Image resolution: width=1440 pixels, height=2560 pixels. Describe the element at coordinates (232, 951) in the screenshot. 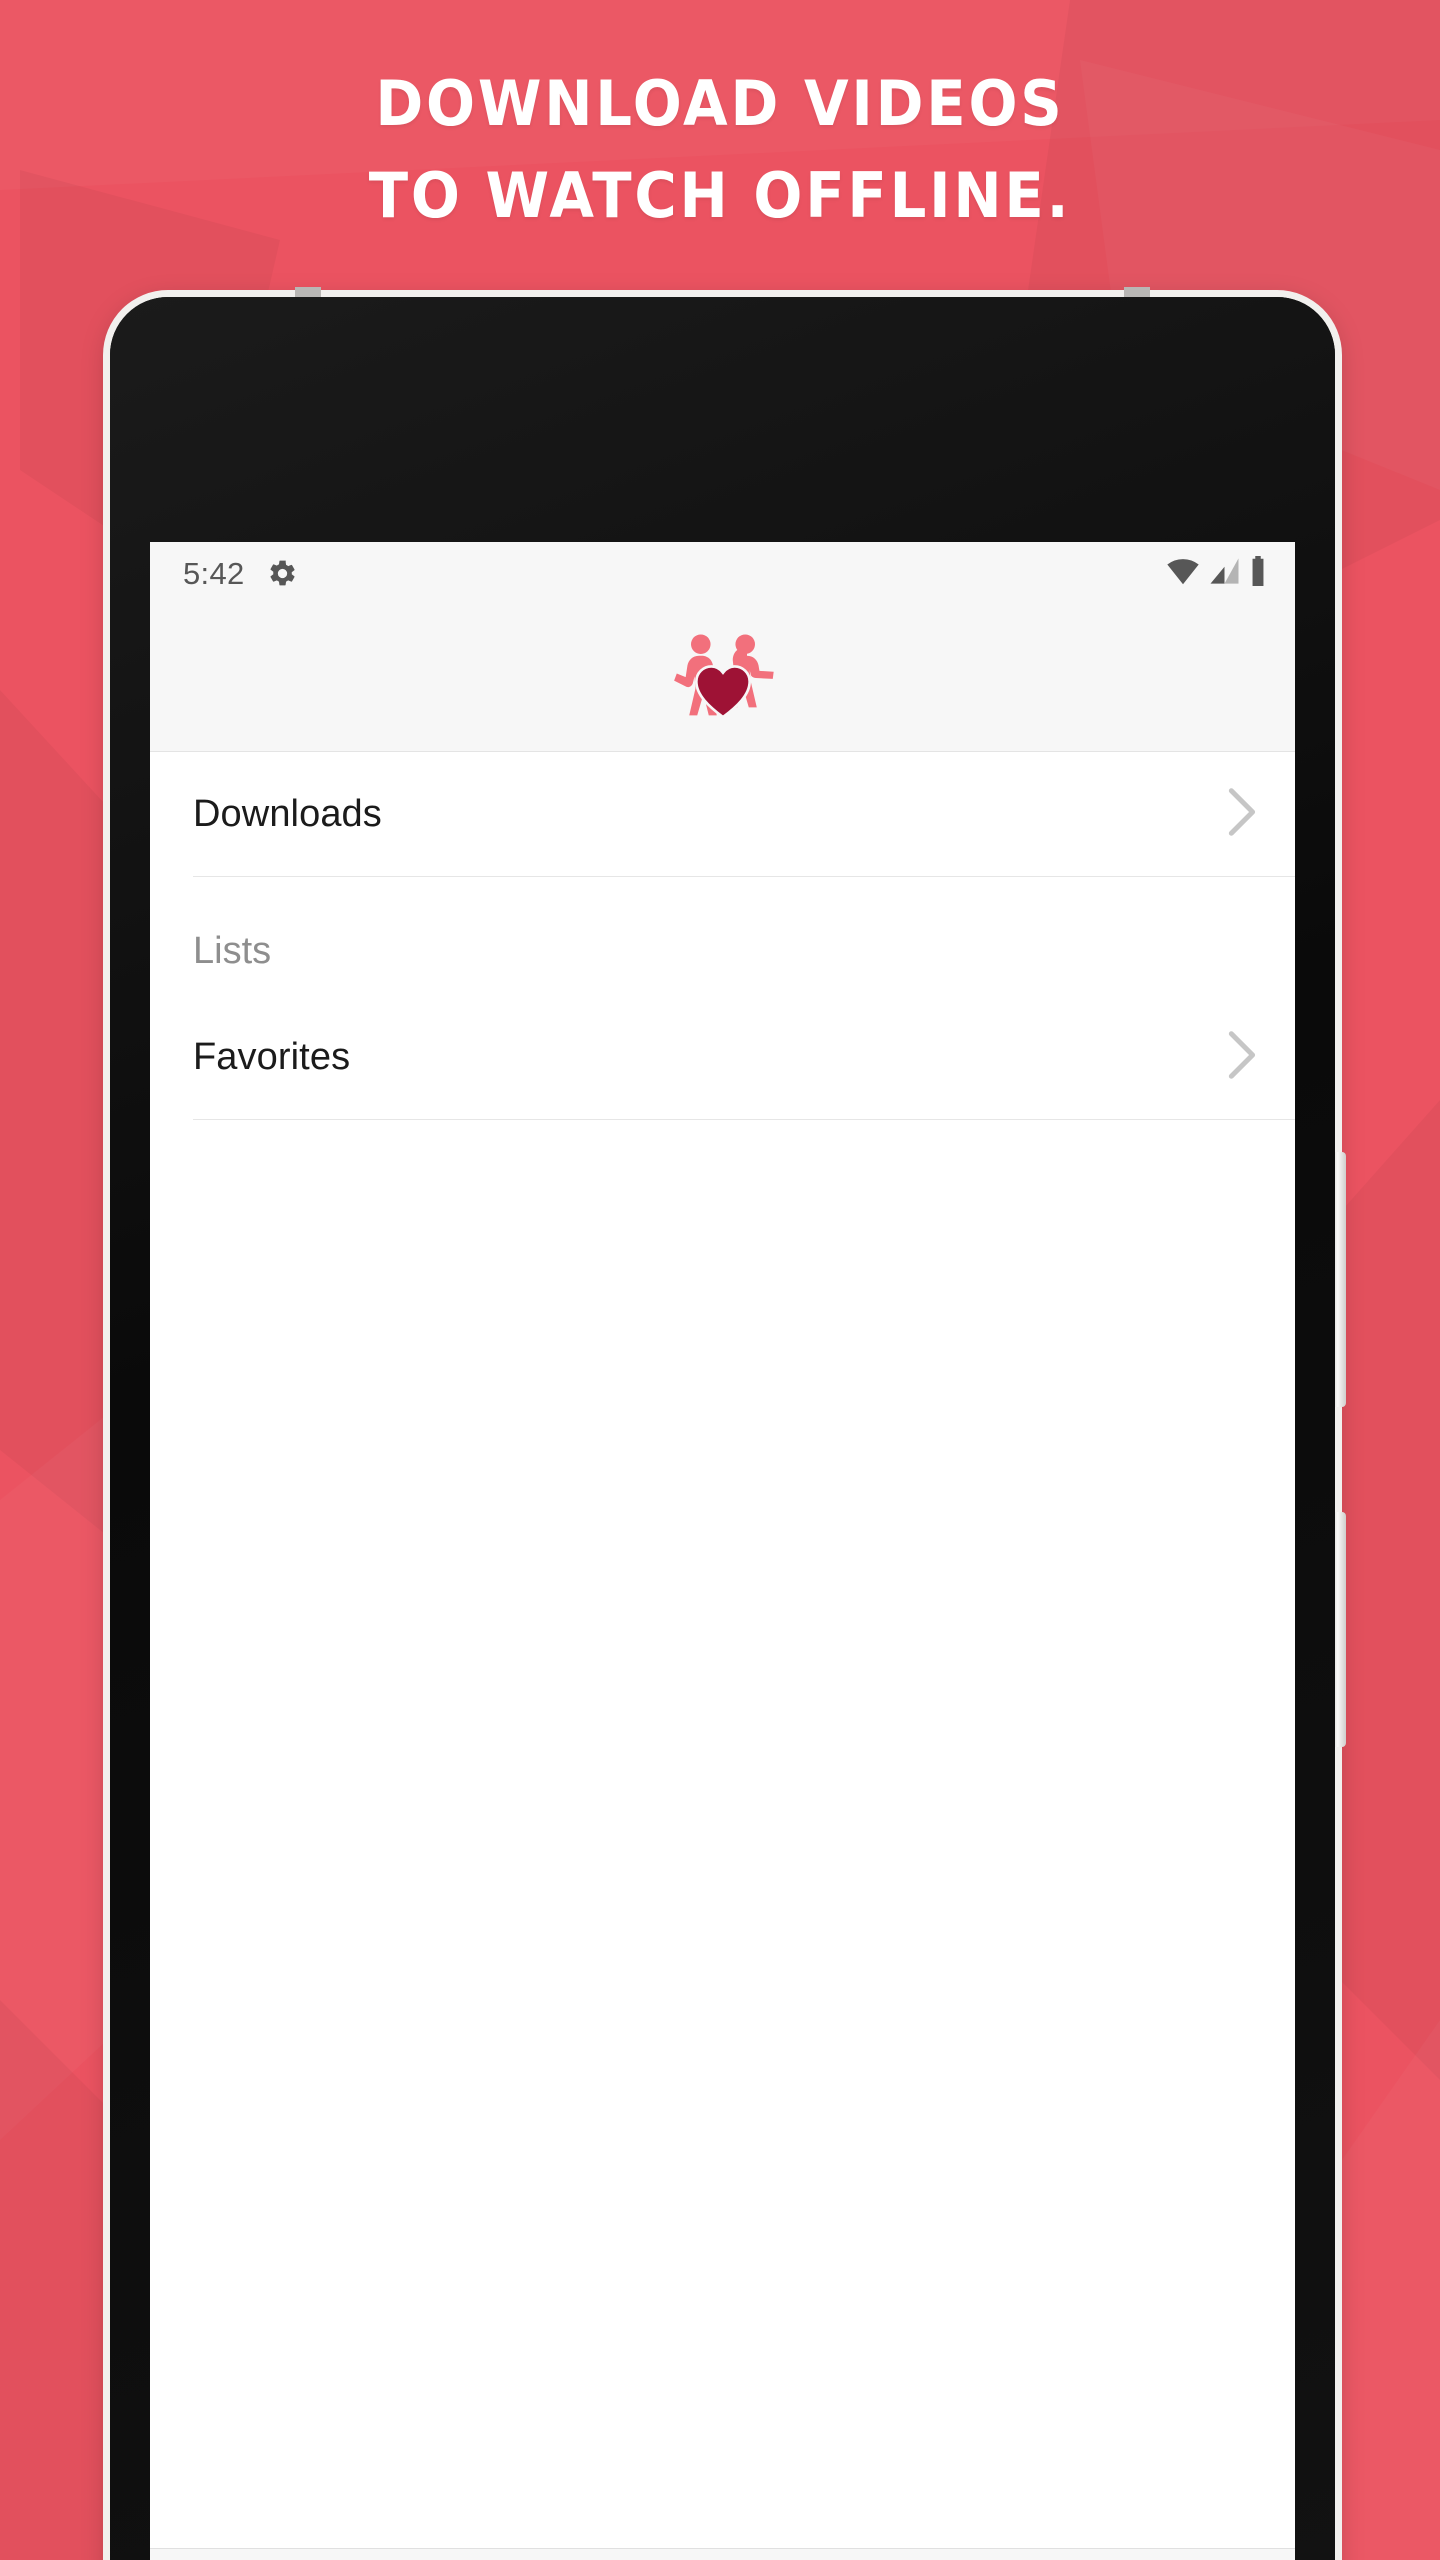

I see `section-header-label: Lists` at that location.